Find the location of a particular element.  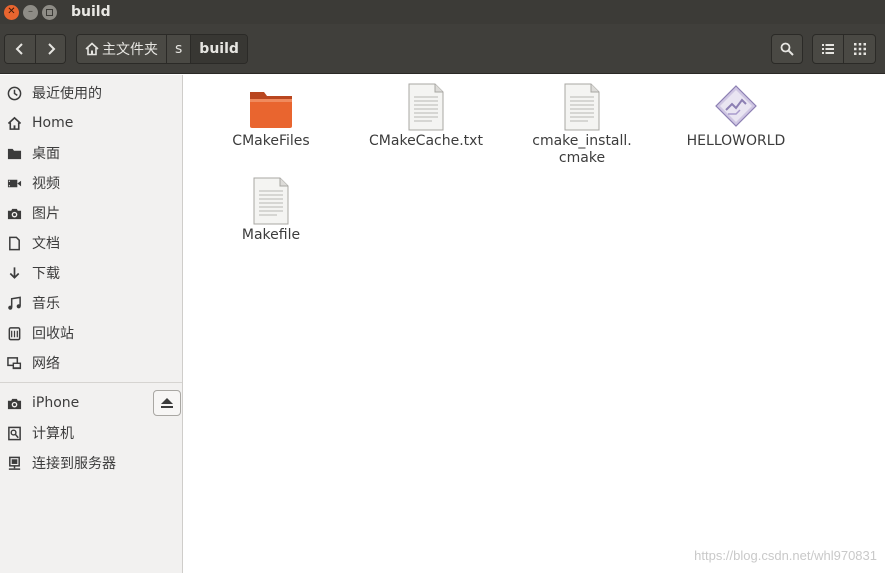

list-view-button is located at coordinates (828, 49).